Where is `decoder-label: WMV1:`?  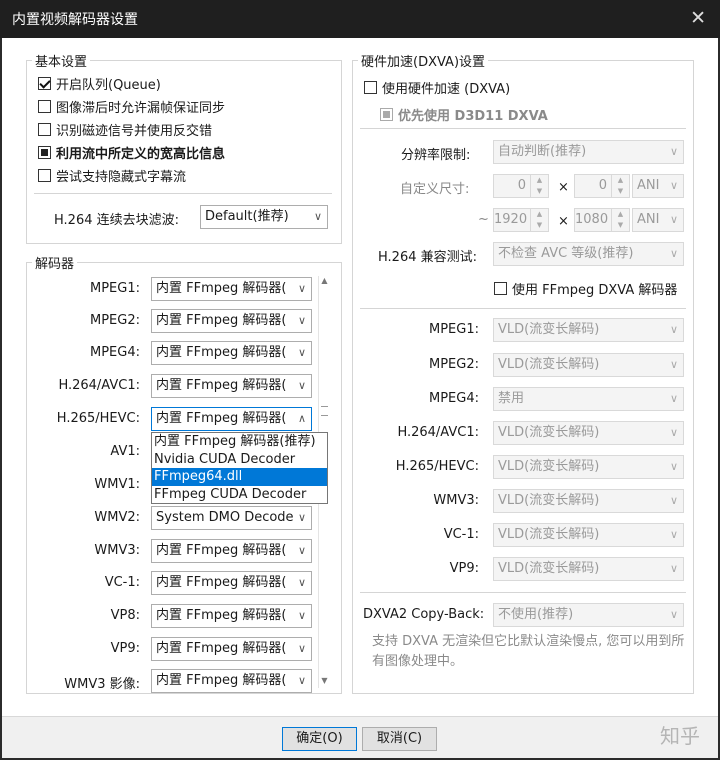 decoder-label: WMV1: is located at coordinates (117, 484).